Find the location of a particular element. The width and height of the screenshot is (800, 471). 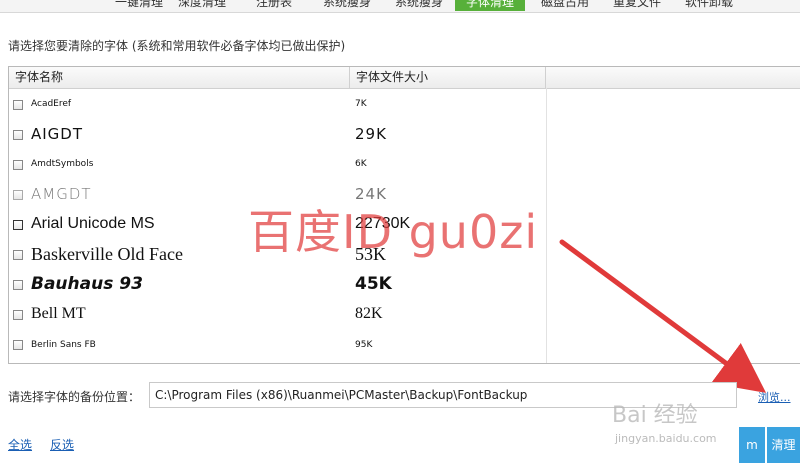

font-name: Baskerville Old Face is located at coordinates (107, 254).